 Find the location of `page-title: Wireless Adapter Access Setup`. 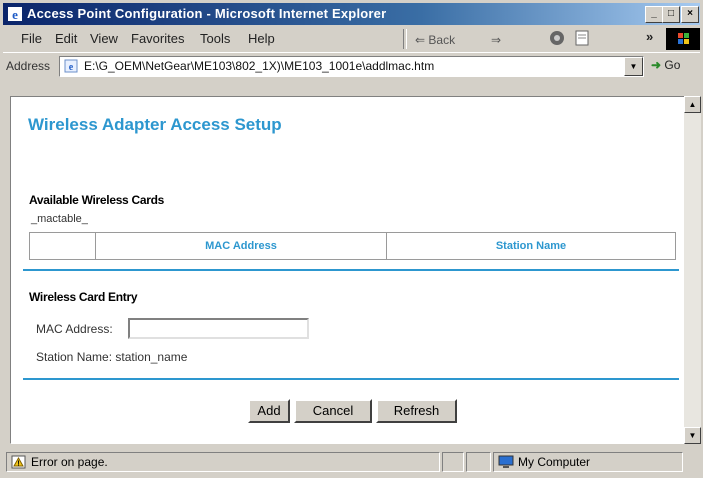

page-title: Wireless Adapter Access Setup is located at coordinates (155, 124).